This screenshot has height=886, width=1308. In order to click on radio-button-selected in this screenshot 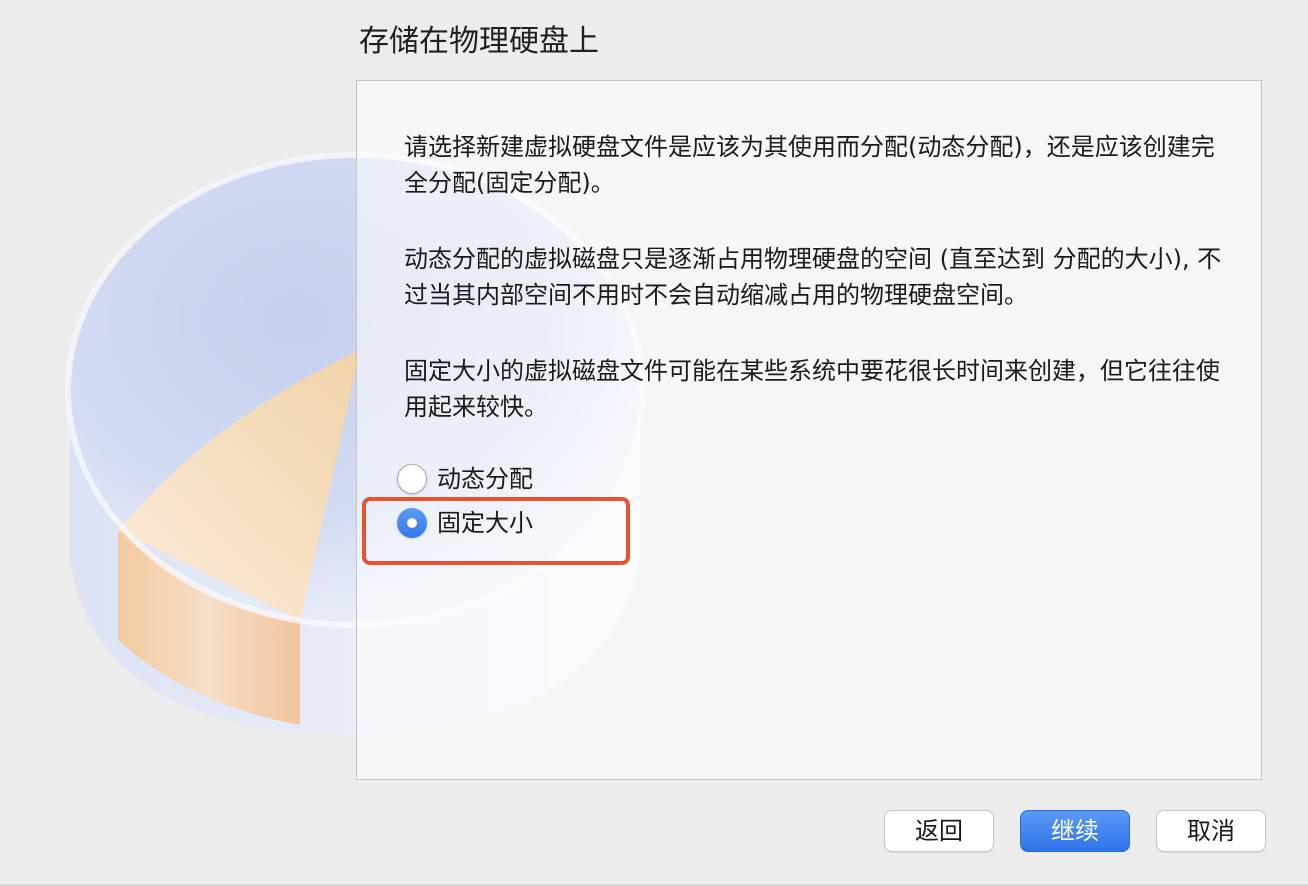, I will do `click(412, 523)`.